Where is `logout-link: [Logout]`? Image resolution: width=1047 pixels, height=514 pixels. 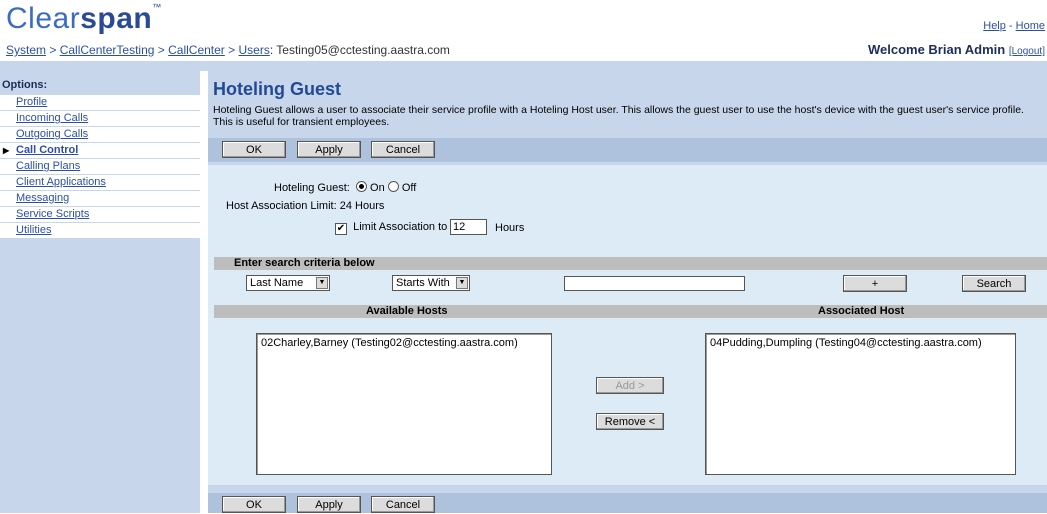 logout-link: [Logout] is located at coordinates (1027, 51).